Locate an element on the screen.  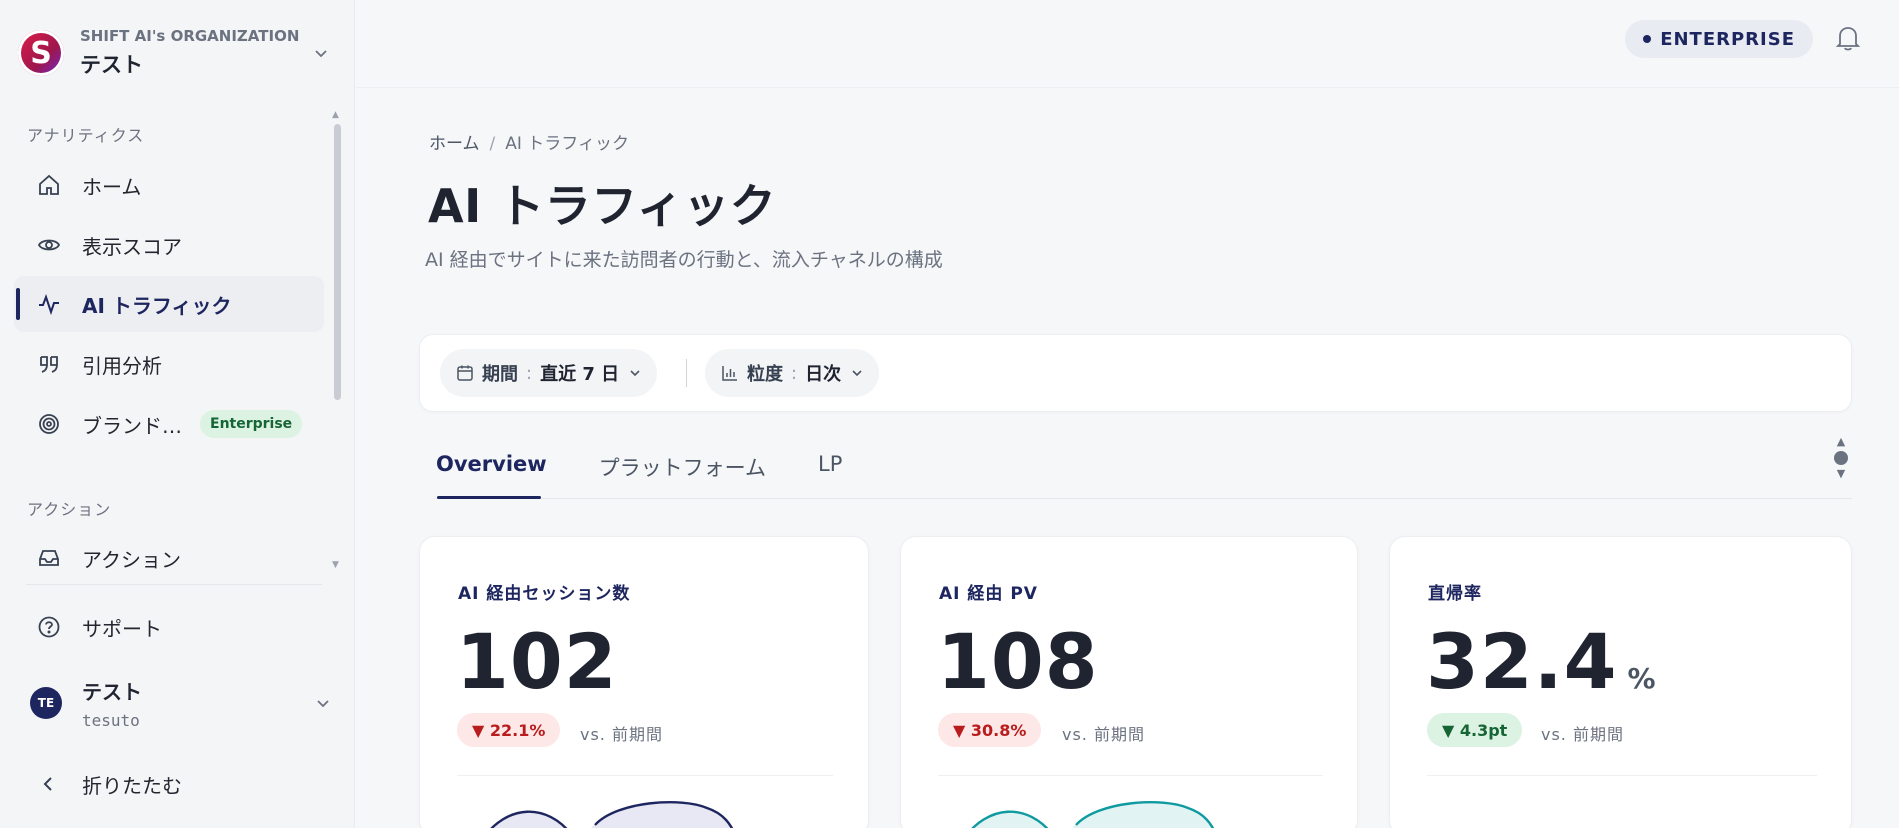
period-colon: : is located at coordinates (529, 373).